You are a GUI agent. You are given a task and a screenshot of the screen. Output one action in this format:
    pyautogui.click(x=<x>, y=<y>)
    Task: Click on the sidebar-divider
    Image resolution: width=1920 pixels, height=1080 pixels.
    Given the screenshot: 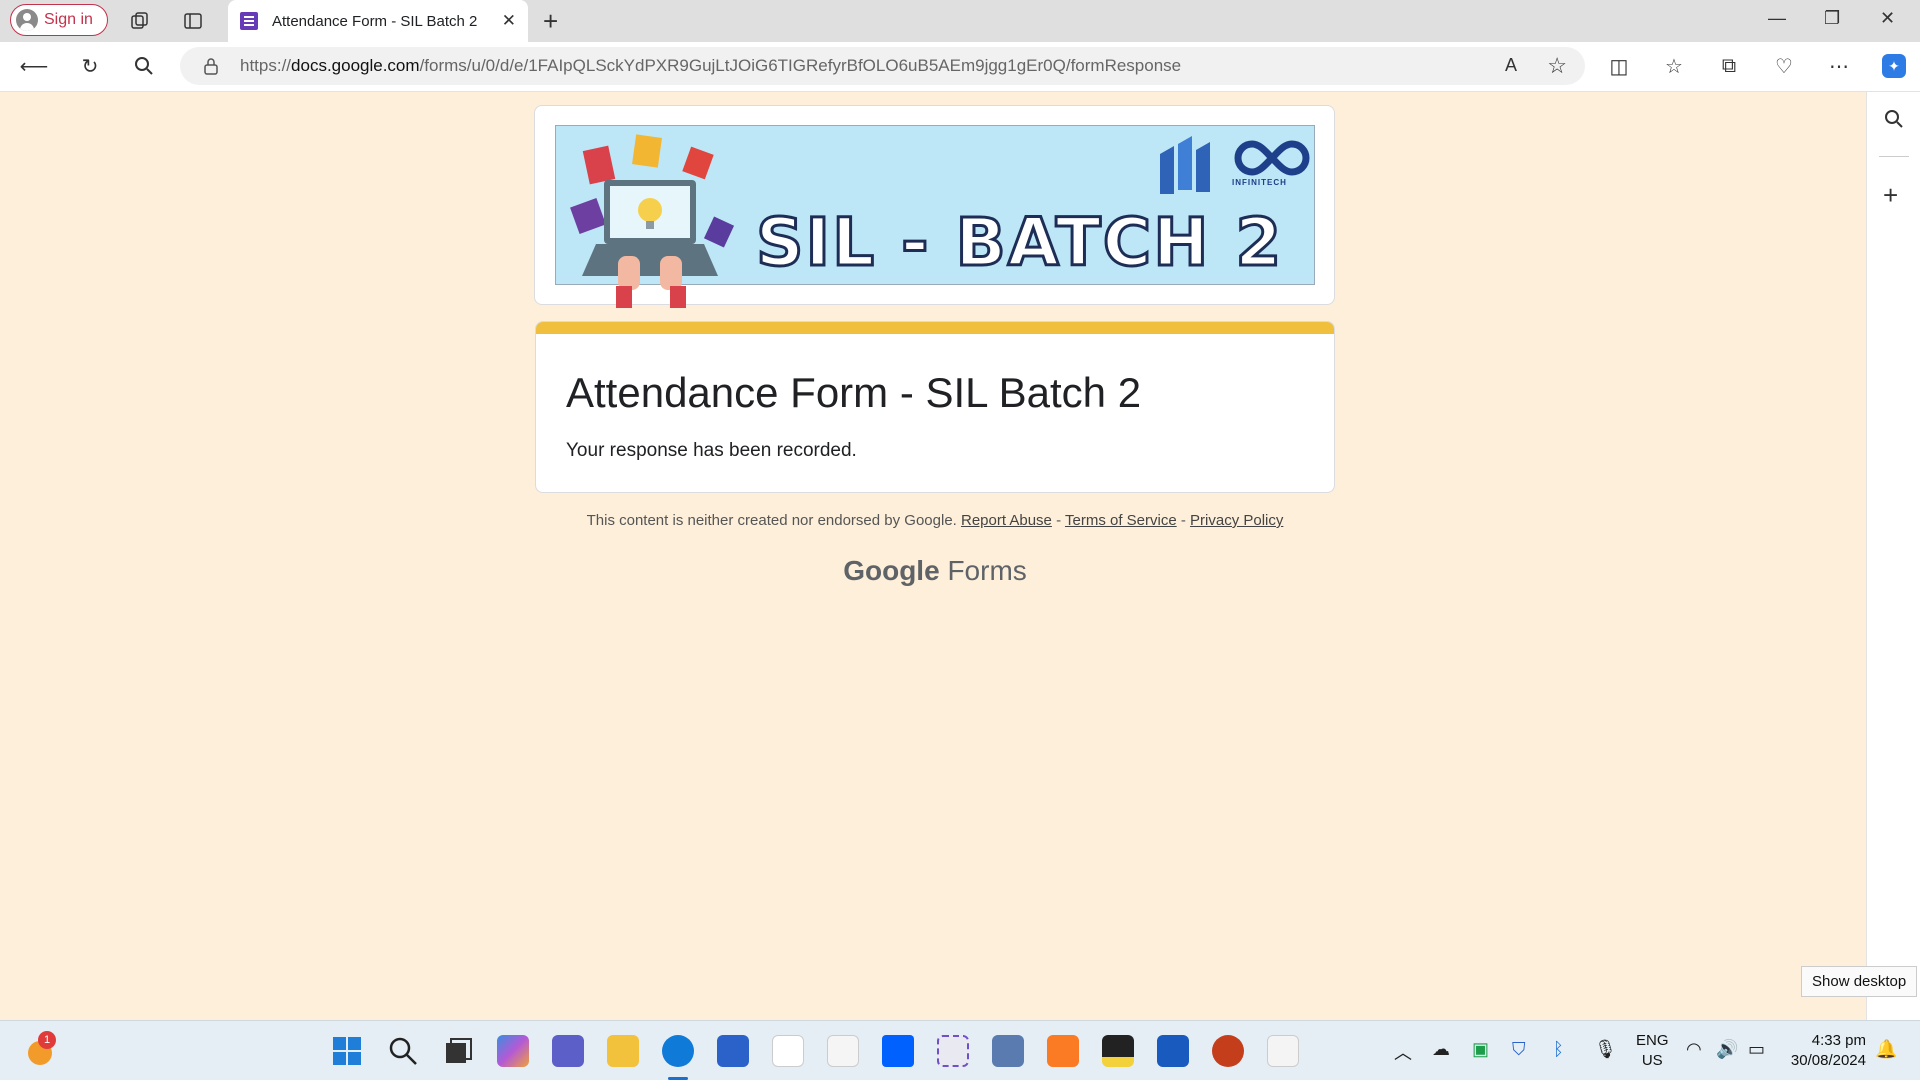 What is the action you would take?
    pyautogui.click(x=1894, y=156)
    